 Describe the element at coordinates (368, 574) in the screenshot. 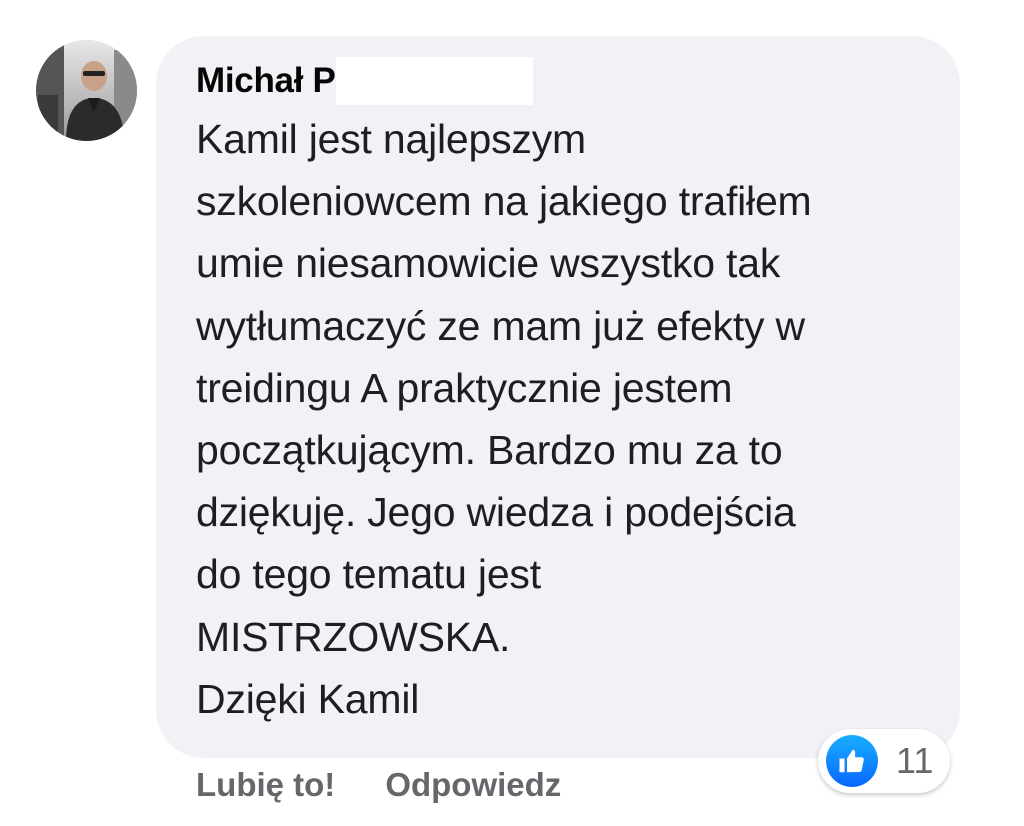

I see `comment-text-line: do tego tematu jest` at that location.